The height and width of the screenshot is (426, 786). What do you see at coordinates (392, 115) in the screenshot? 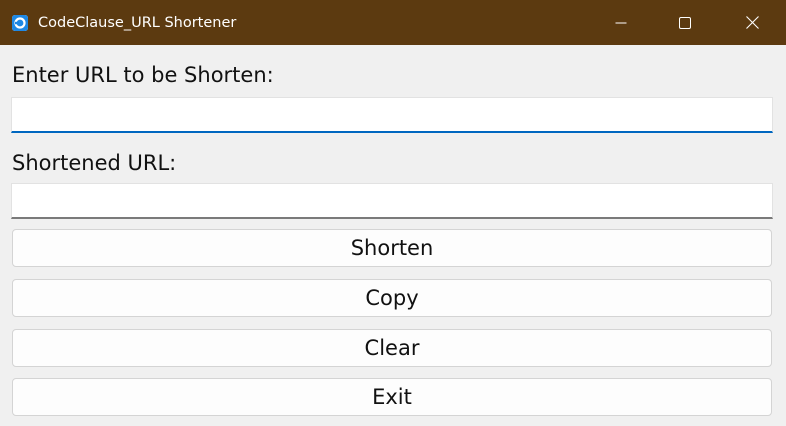
I see `url-input` at bounding box center [392, 115].